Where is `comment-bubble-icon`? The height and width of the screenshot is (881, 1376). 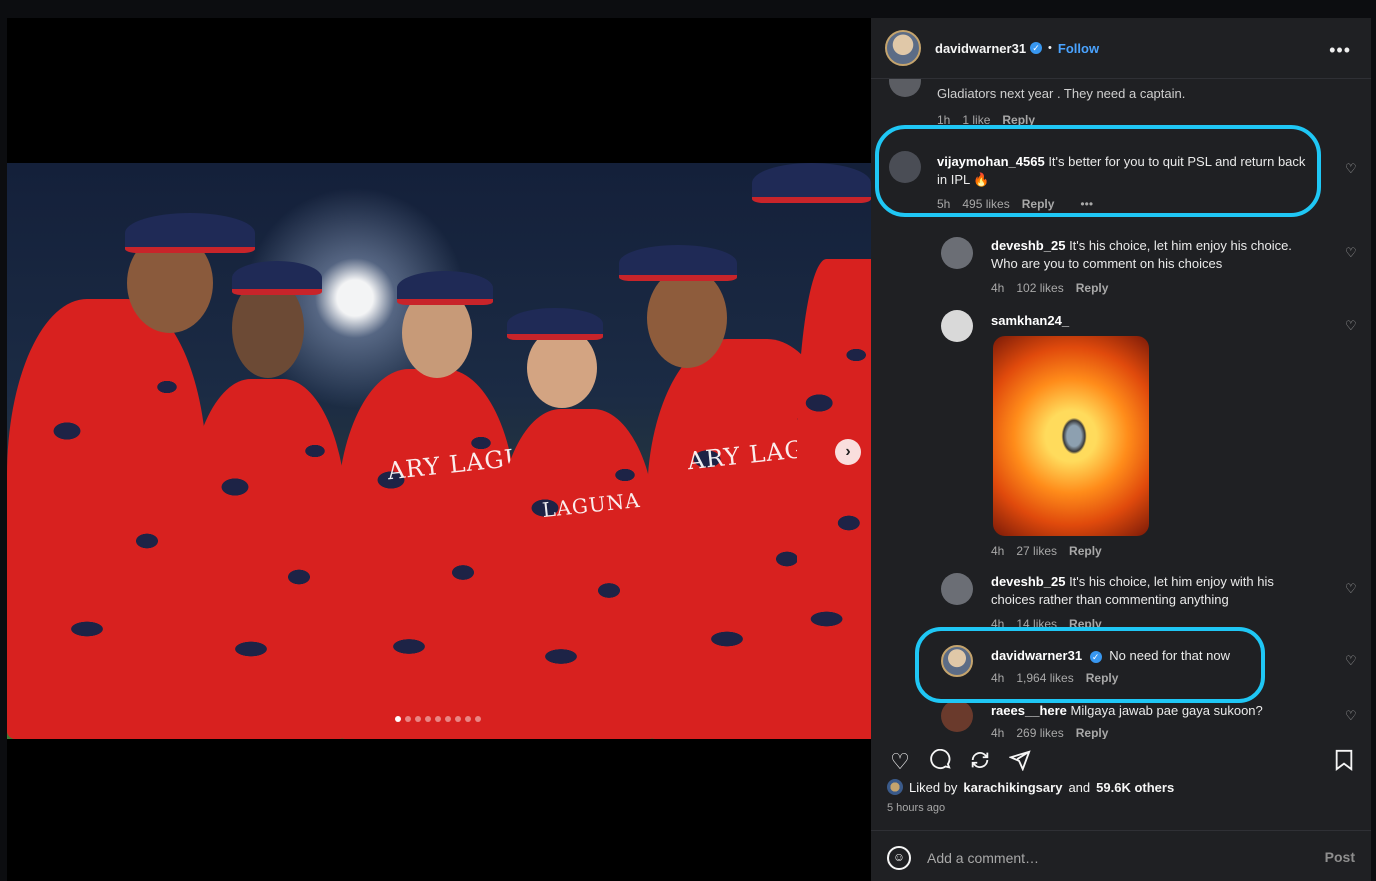
comment-bubble-icon is located at coordinates (940, 761).